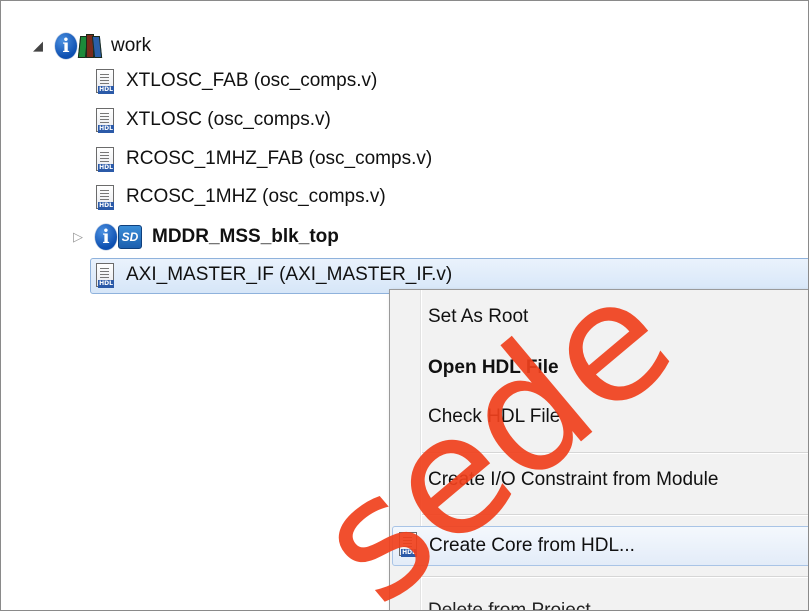 The image size is (809, 611). I want to click on tree-node-label: work, so click(131, 45).